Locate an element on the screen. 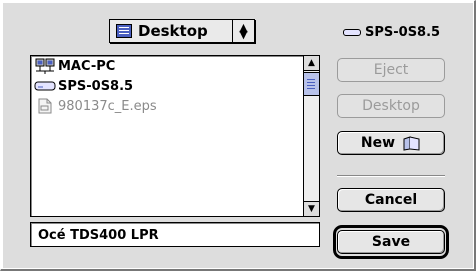 This screenshot has width=476, height=271. current-volume: SPS-0S8.5 is located at coordinates (391, 32).